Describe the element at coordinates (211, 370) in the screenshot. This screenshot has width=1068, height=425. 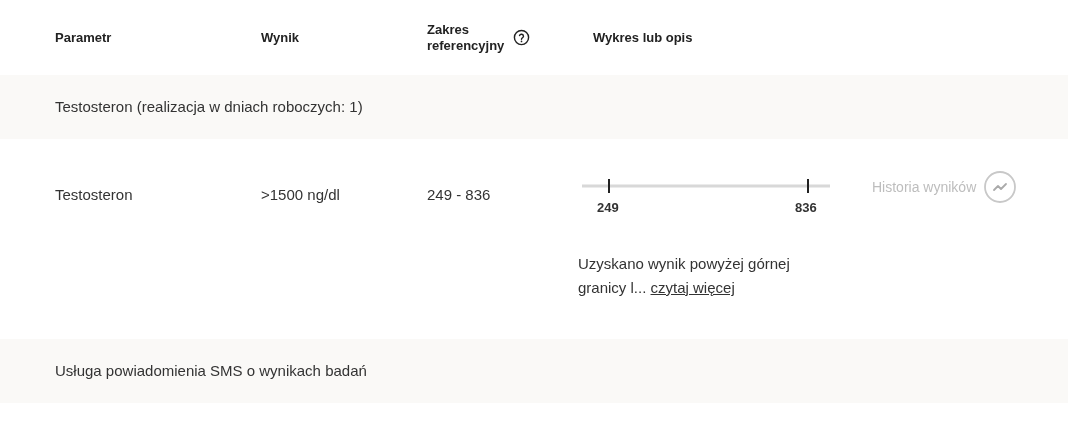
I see `group-title: Usługa powiadomienia SMS o wynikach badań` at that location.